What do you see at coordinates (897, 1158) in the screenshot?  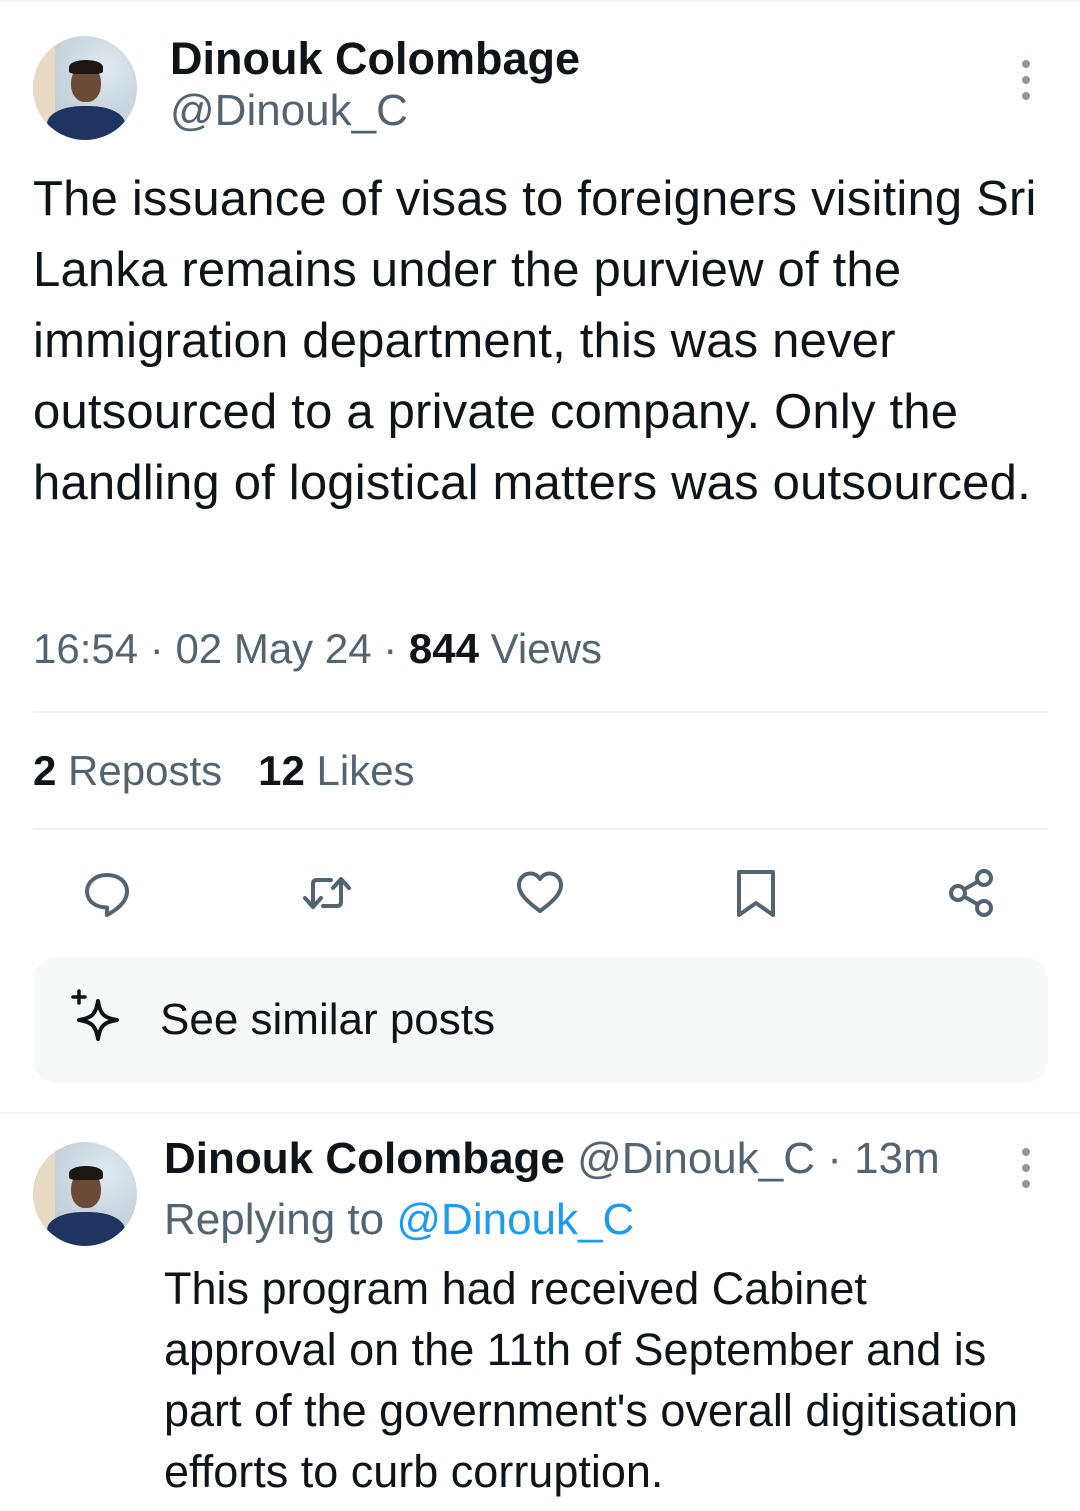 I see `reply-time: 13m` at bounding box center [897, 1158].